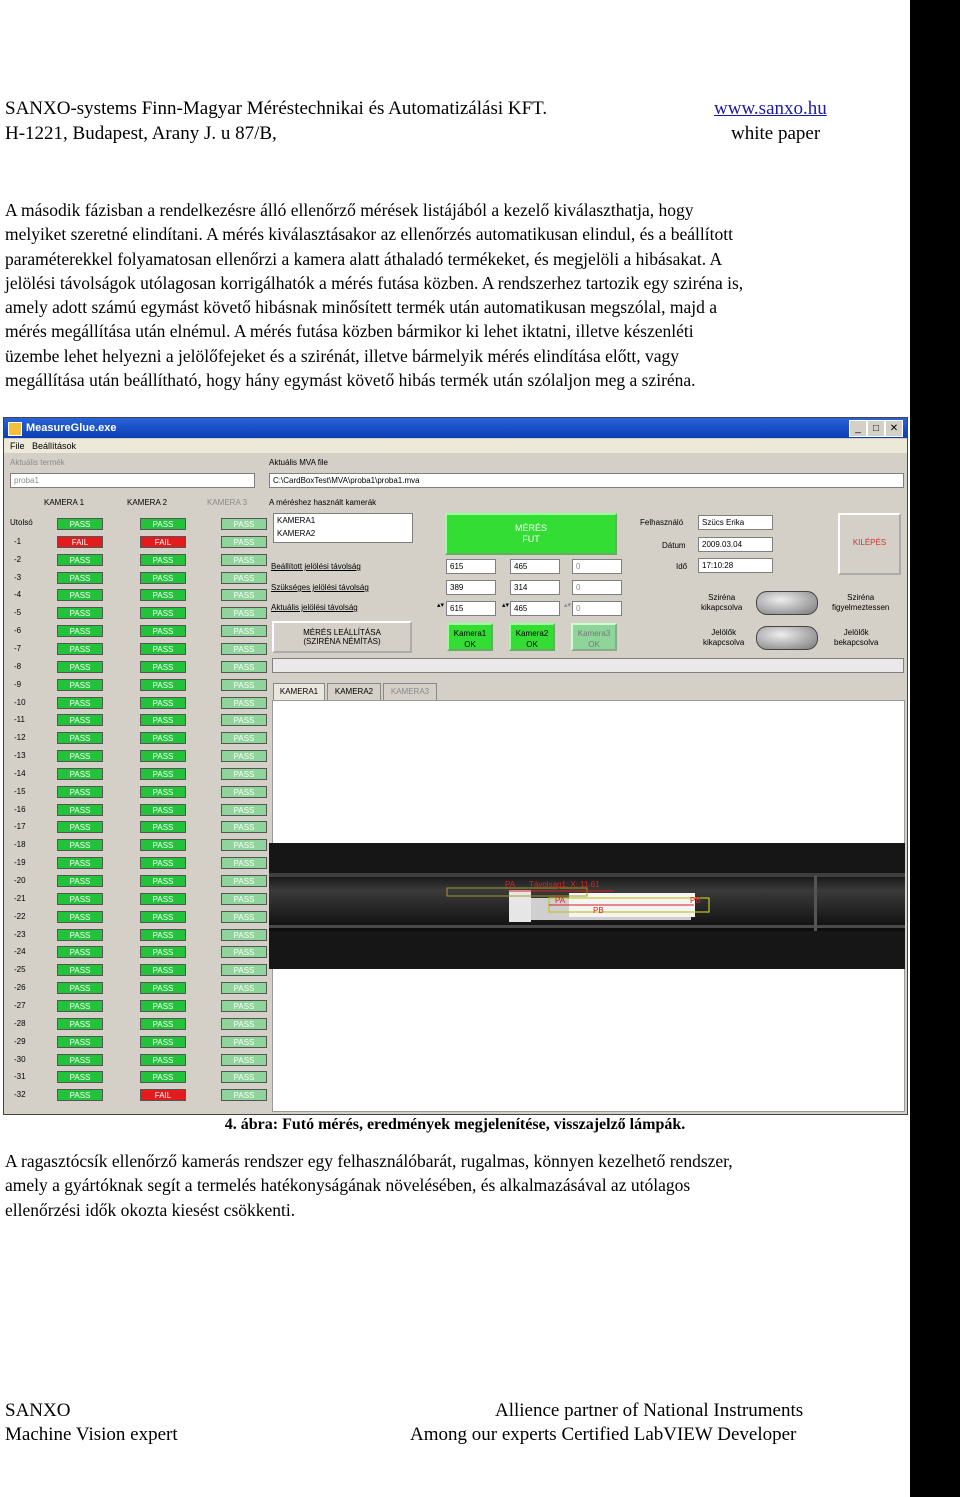  Describe the element at coordinates (674, 545) in the screenshot. I see `date-label: Dátum` at that location.